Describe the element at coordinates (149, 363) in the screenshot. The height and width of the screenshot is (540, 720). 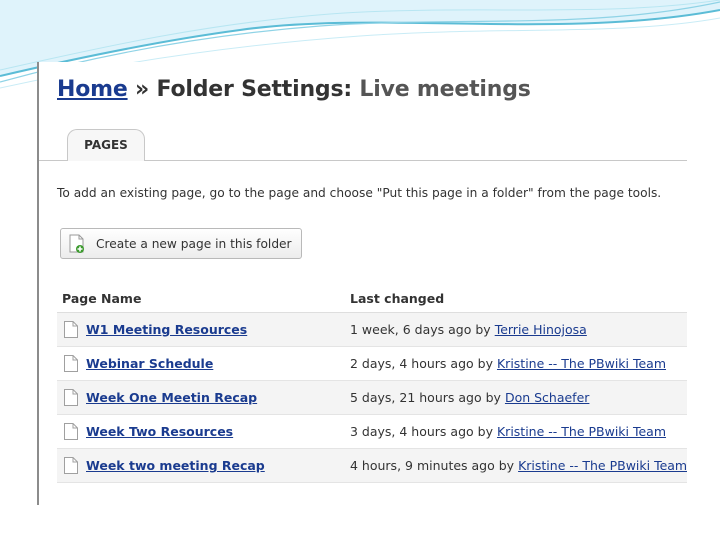
I see `page-name-link: Webinar Schedule` at that location.